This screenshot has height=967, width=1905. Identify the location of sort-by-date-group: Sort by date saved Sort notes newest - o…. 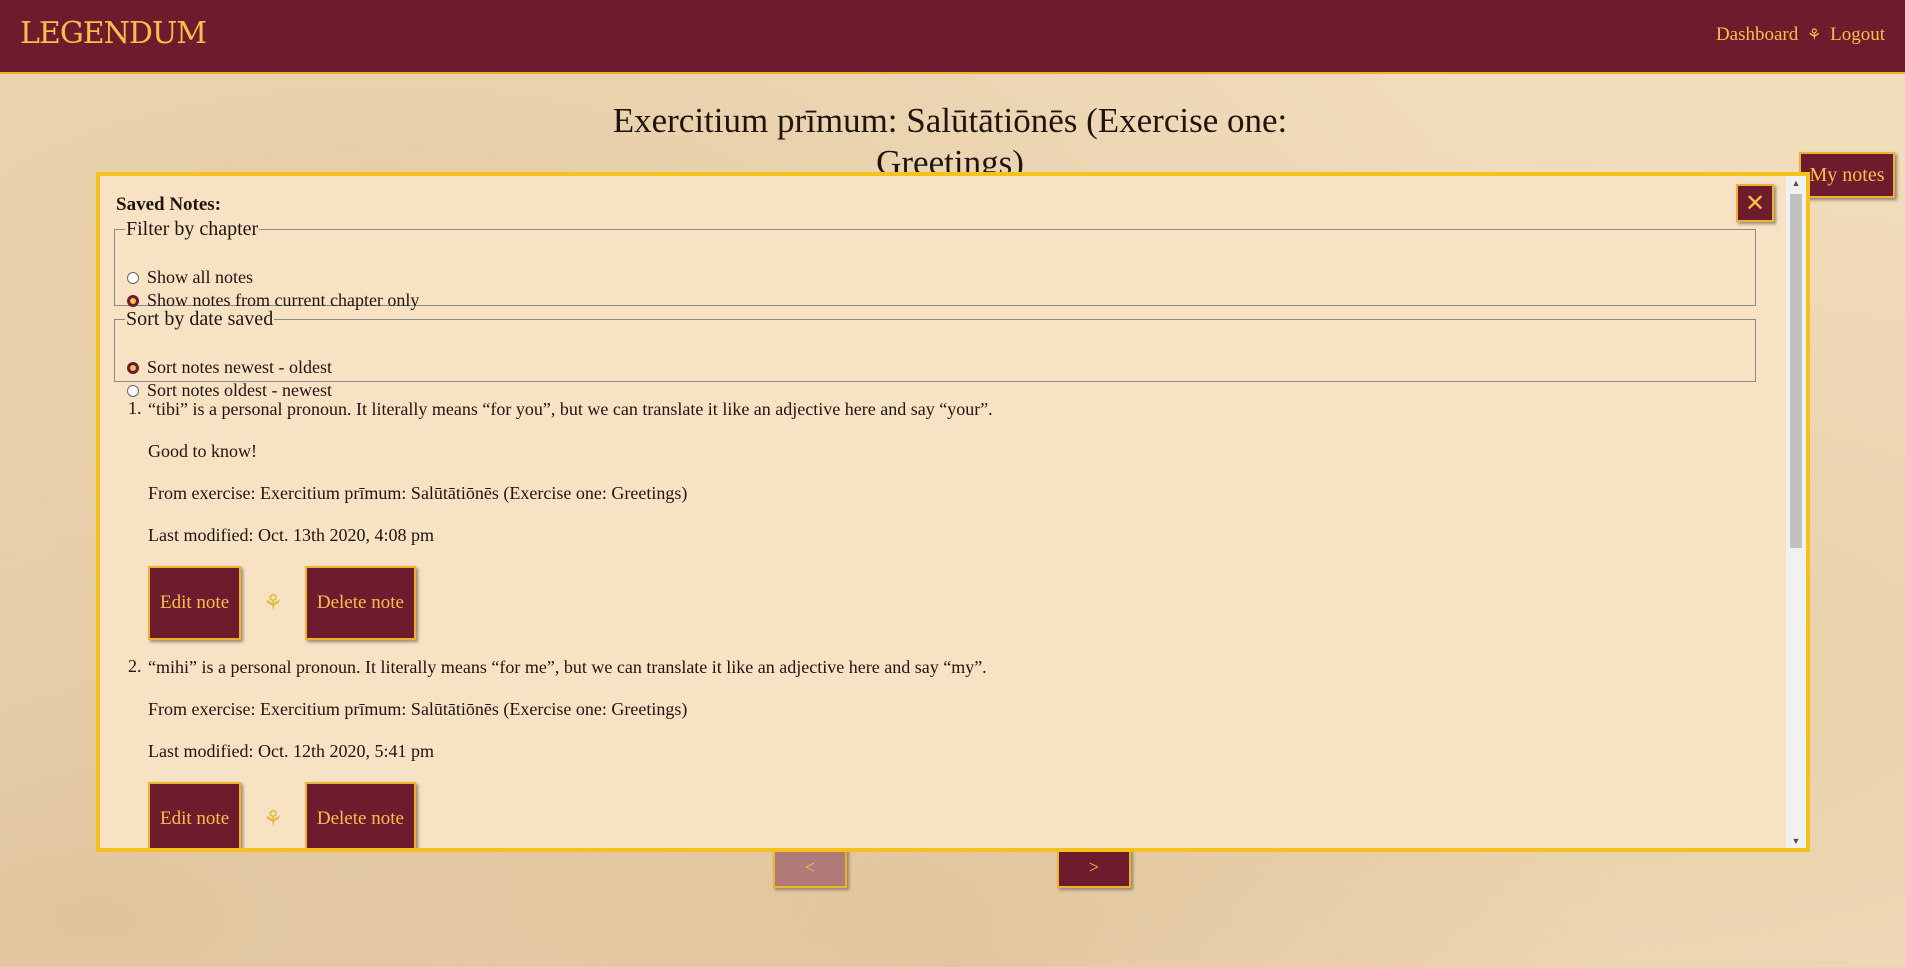
(935, 354).